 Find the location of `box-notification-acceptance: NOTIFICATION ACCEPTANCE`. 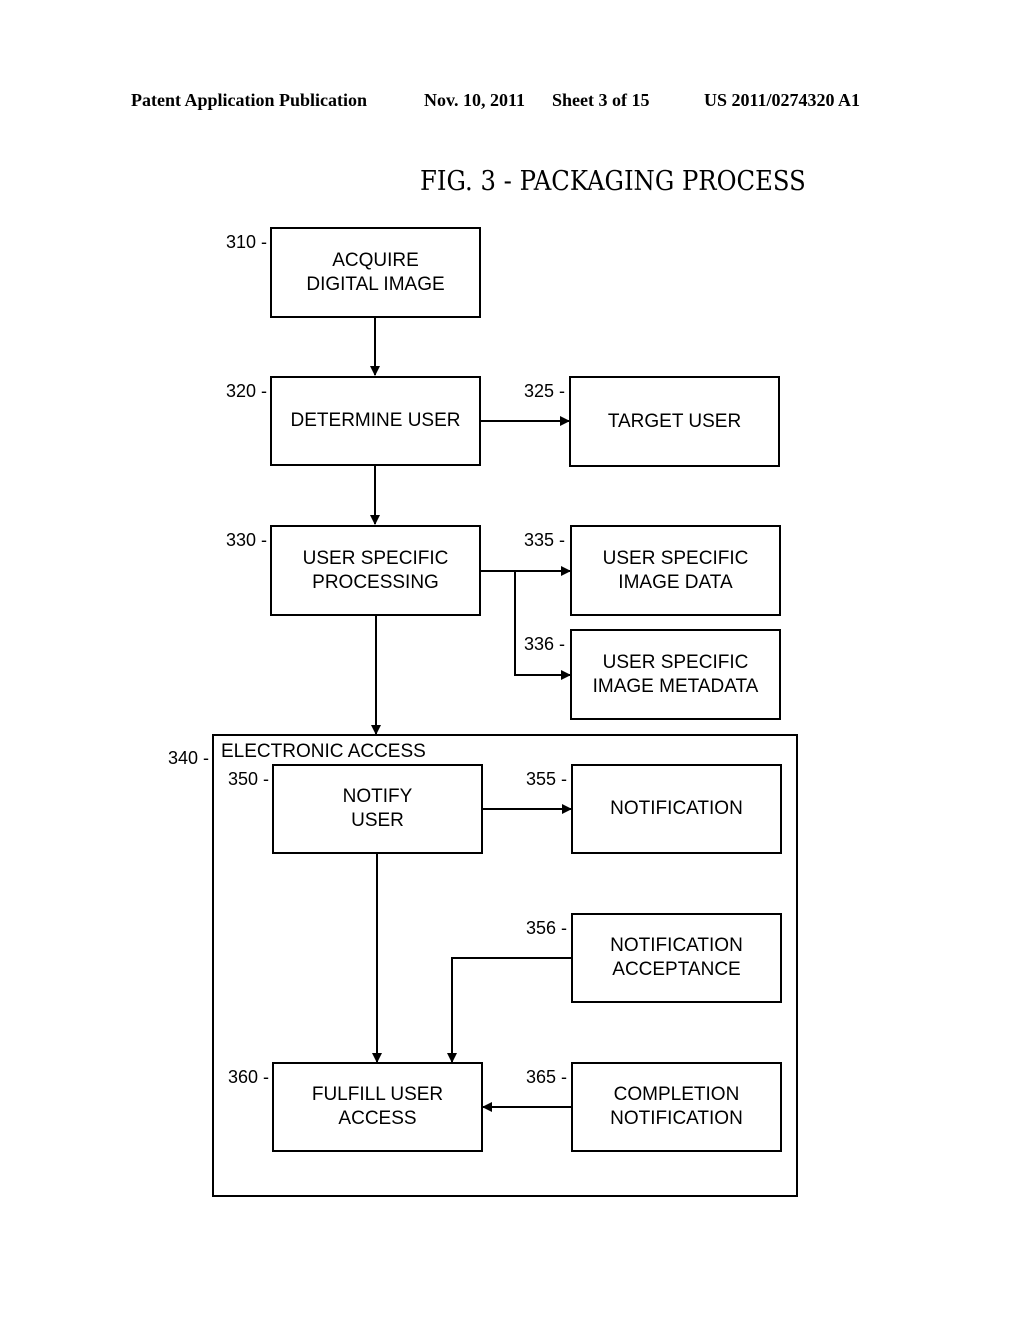

box-notification-acceptance: NOTIFICATION ACCEPTANCE is located at coordinates (676, 958).